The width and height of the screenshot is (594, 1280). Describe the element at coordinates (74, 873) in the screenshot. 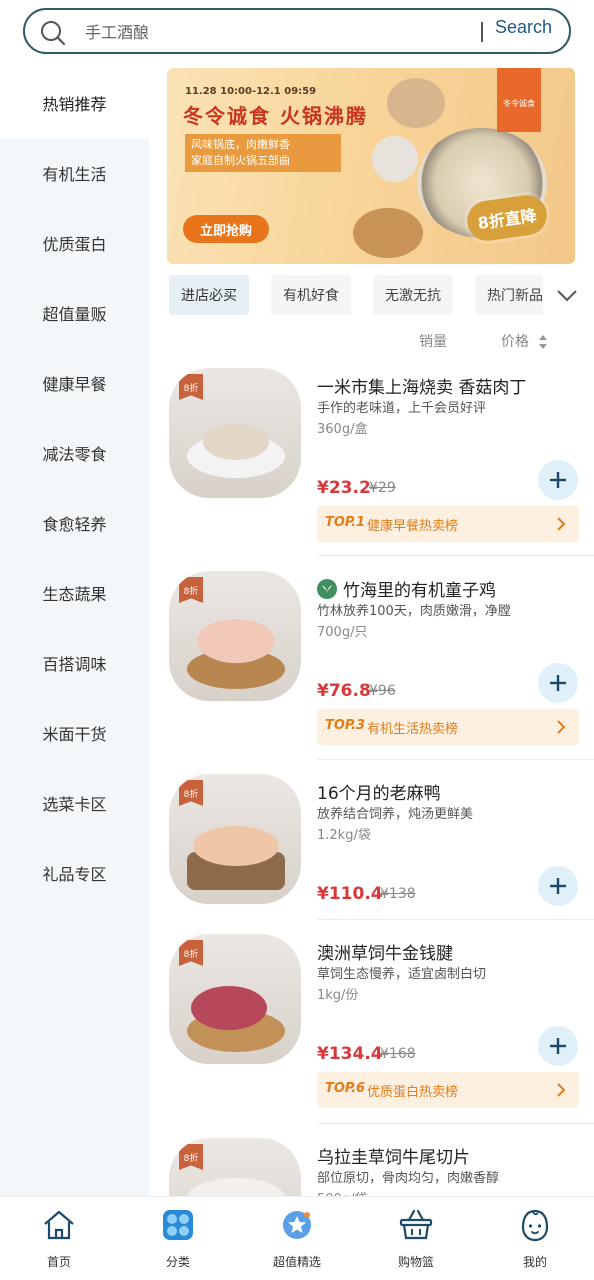

I see `sidebar-item-gifts: 礼品专区` at that location.